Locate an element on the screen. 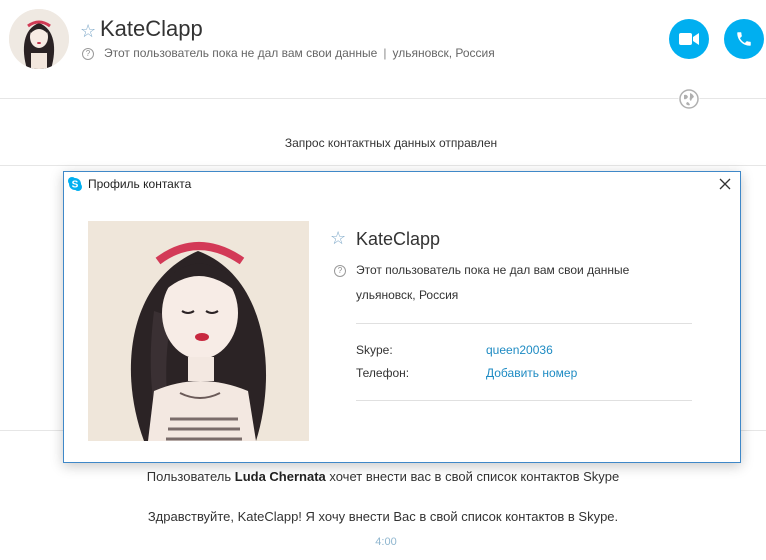 The image size is (766, 560). header-divider is located at coordinates (383, 98).